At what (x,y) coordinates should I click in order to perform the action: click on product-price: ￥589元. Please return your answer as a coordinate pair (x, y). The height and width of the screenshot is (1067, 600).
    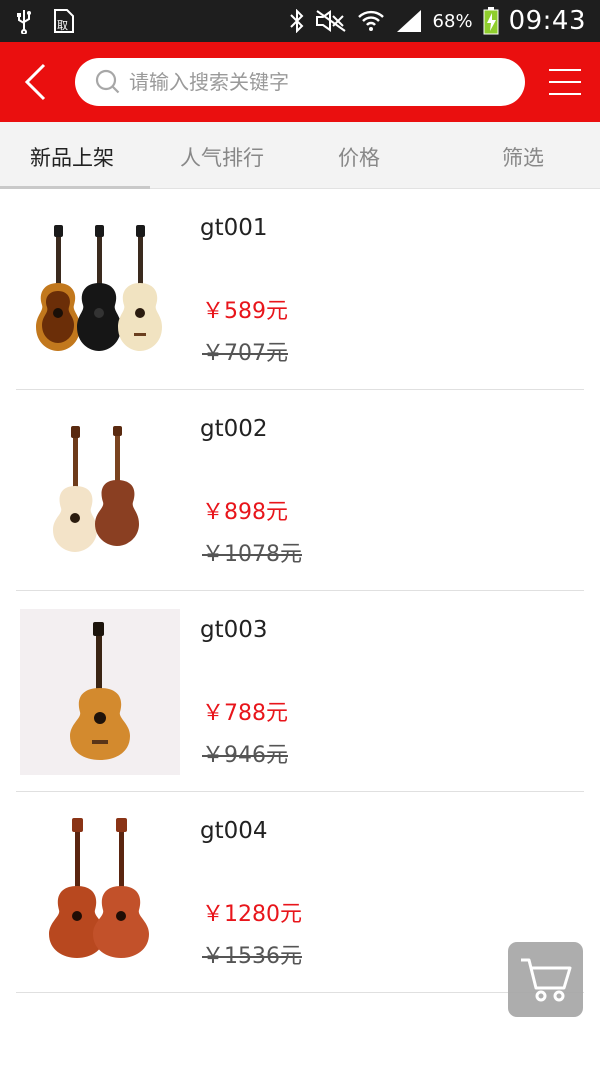
    Looking at the image, I should click on (245, 311).